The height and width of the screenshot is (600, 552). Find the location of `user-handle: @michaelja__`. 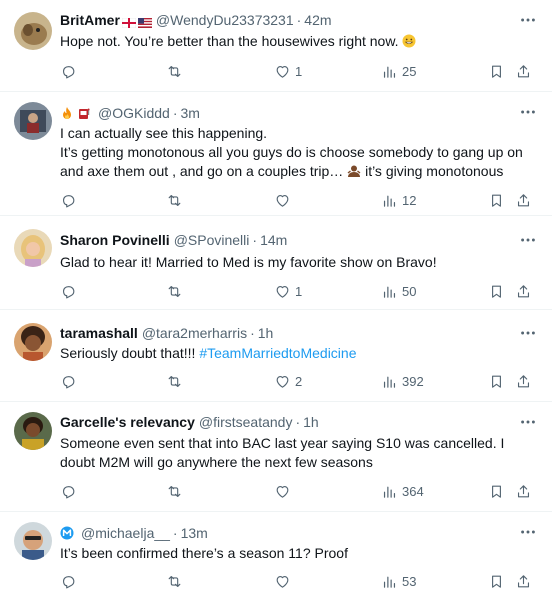

user-handle: @michaelja__ is located at coordinates (125, 533).